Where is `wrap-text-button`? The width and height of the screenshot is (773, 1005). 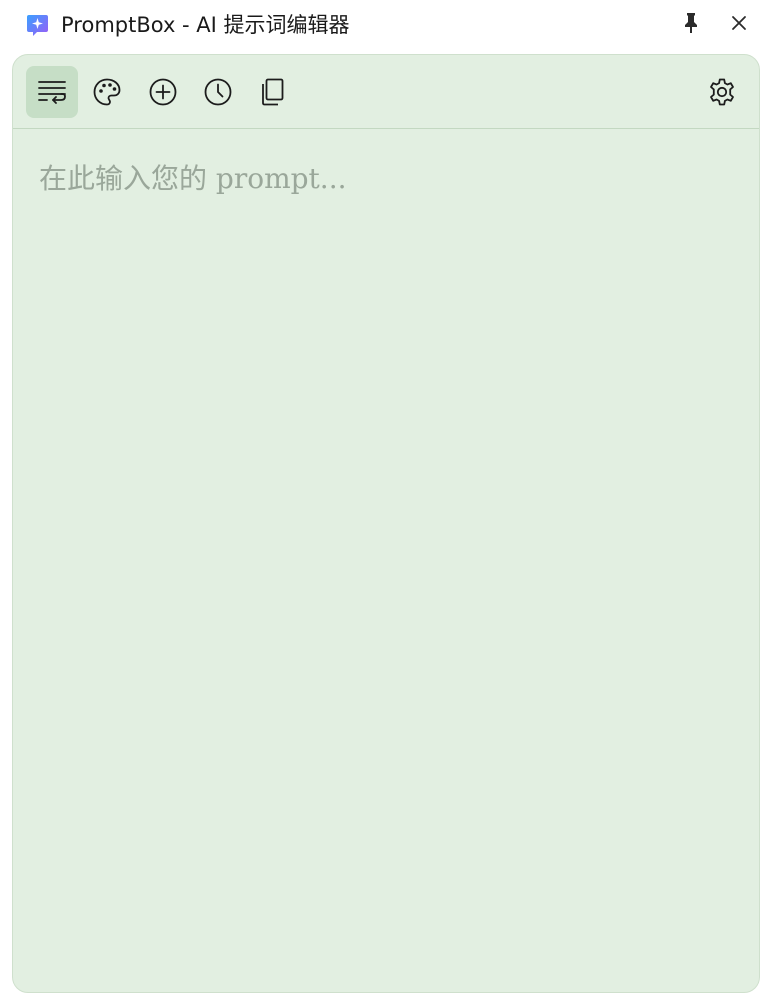
wrap-text-button is located at coordinates (52, 92).